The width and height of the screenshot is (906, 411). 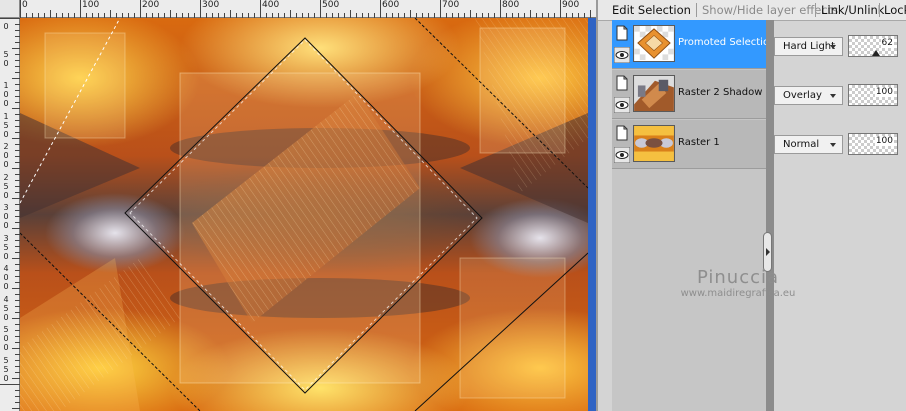 I want to click on blend-mode-value: Hard Light, so click(x=809, y=46).